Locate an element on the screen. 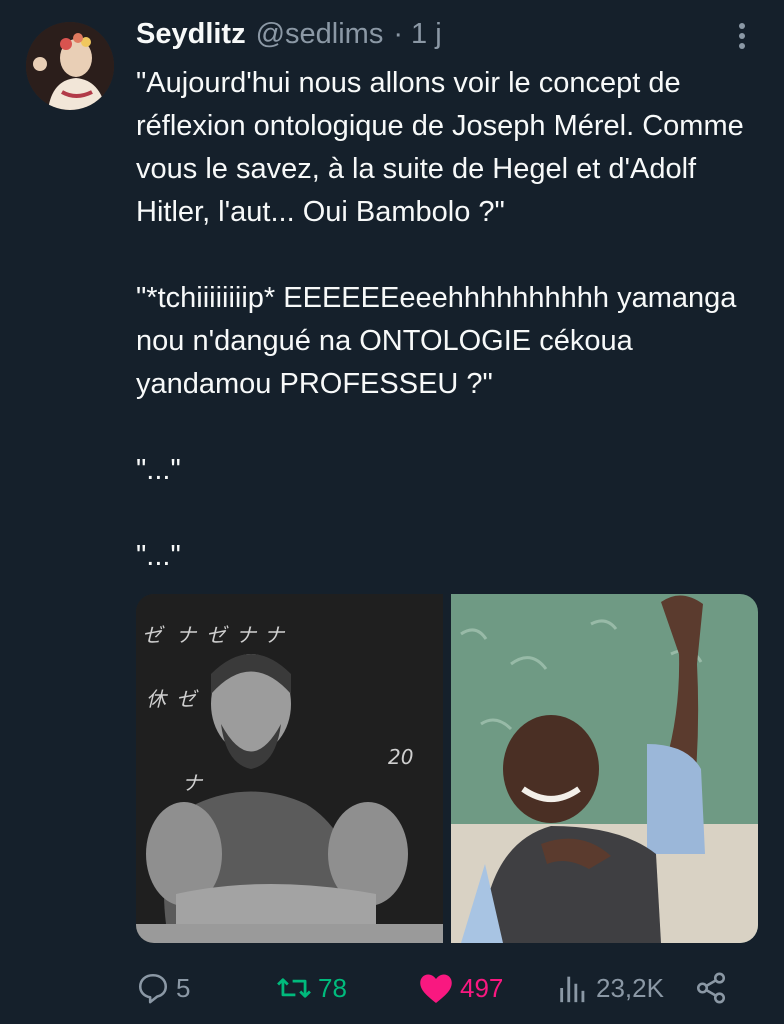 The image size is (784, 1024). share-button is located at coordinates (711, 988).